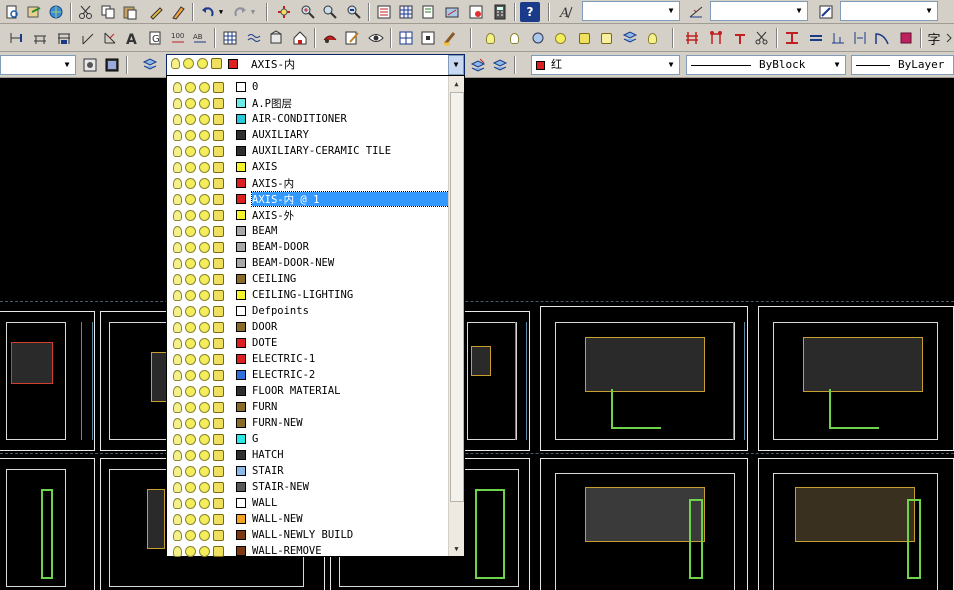 The image size is (954, 590). I want to click on layer-list-item: AXIS-内, so click(308, 183).